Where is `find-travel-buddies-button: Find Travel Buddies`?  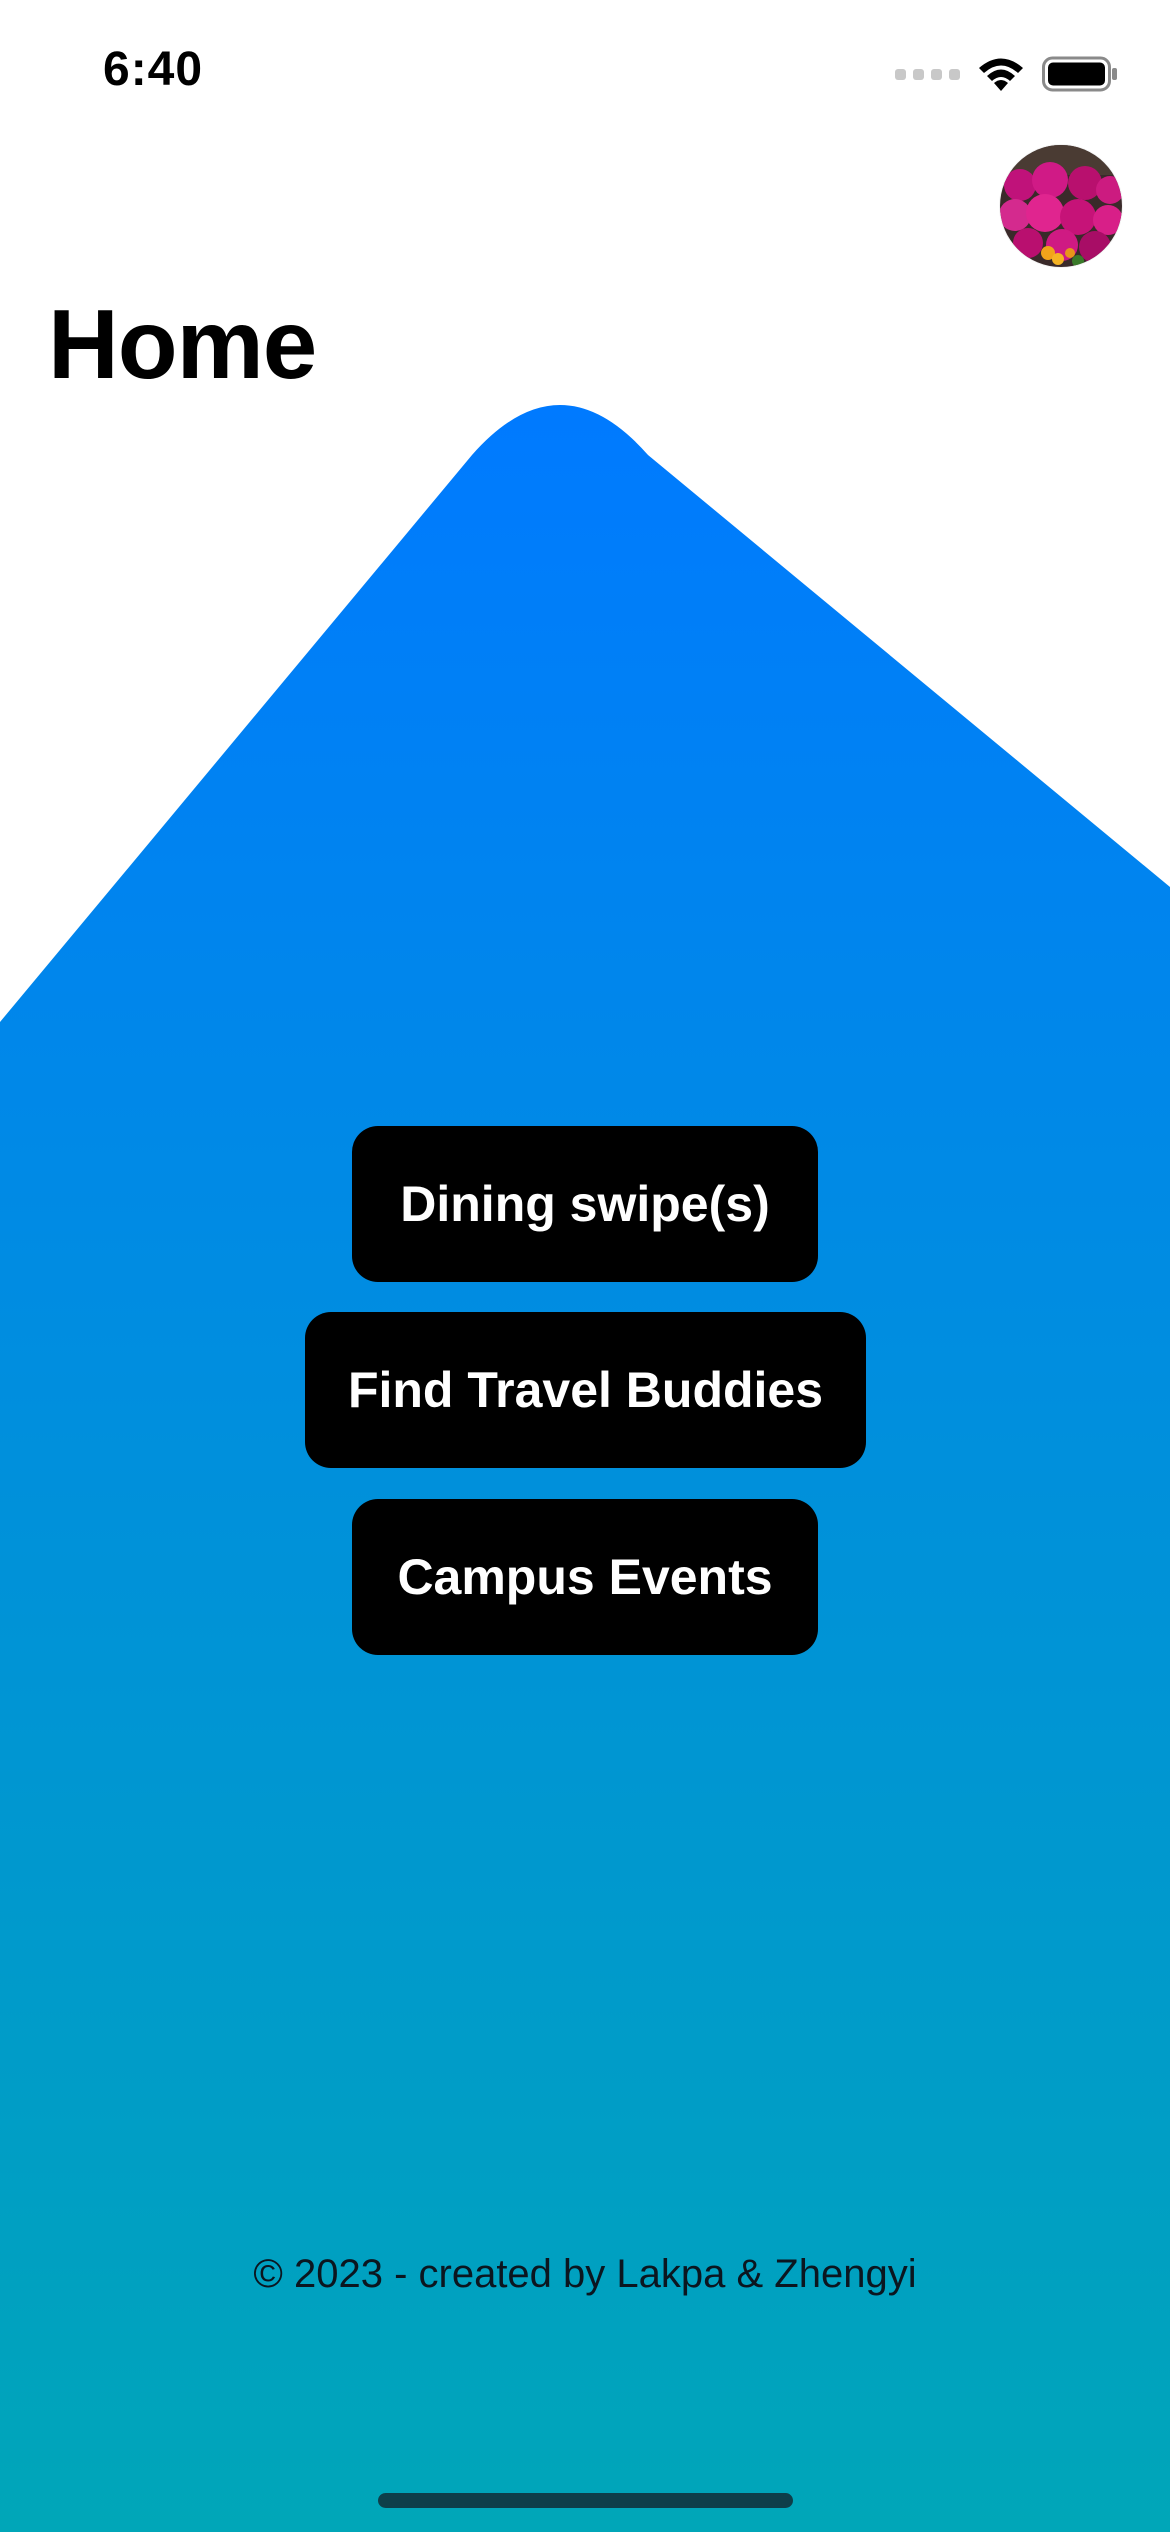 find-travel-buddies-button: Find Travel Buddies is located at coordinates (585, 1390).